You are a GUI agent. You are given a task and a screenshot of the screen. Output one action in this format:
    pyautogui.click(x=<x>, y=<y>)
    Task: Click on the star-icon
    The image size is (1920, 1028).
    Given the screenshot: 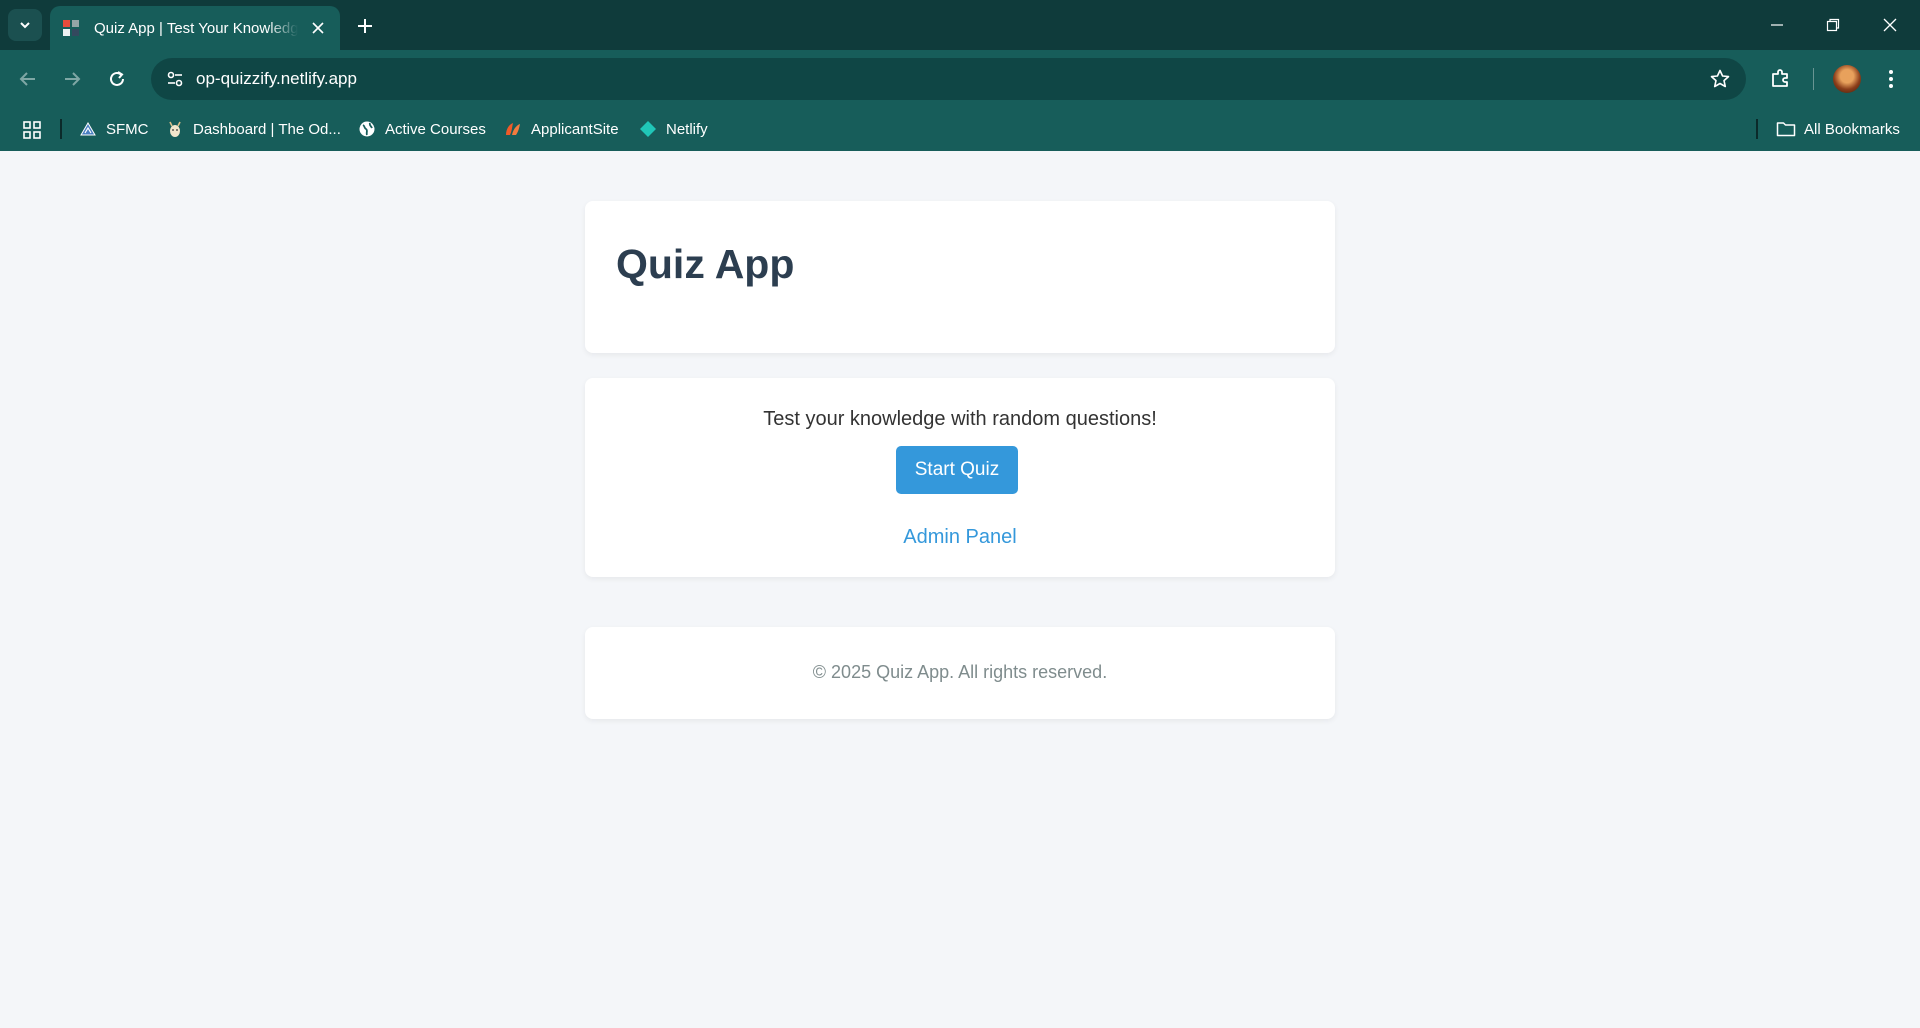 What is the action you would take?
    pyautogui.click(x=1720, y=78)
    